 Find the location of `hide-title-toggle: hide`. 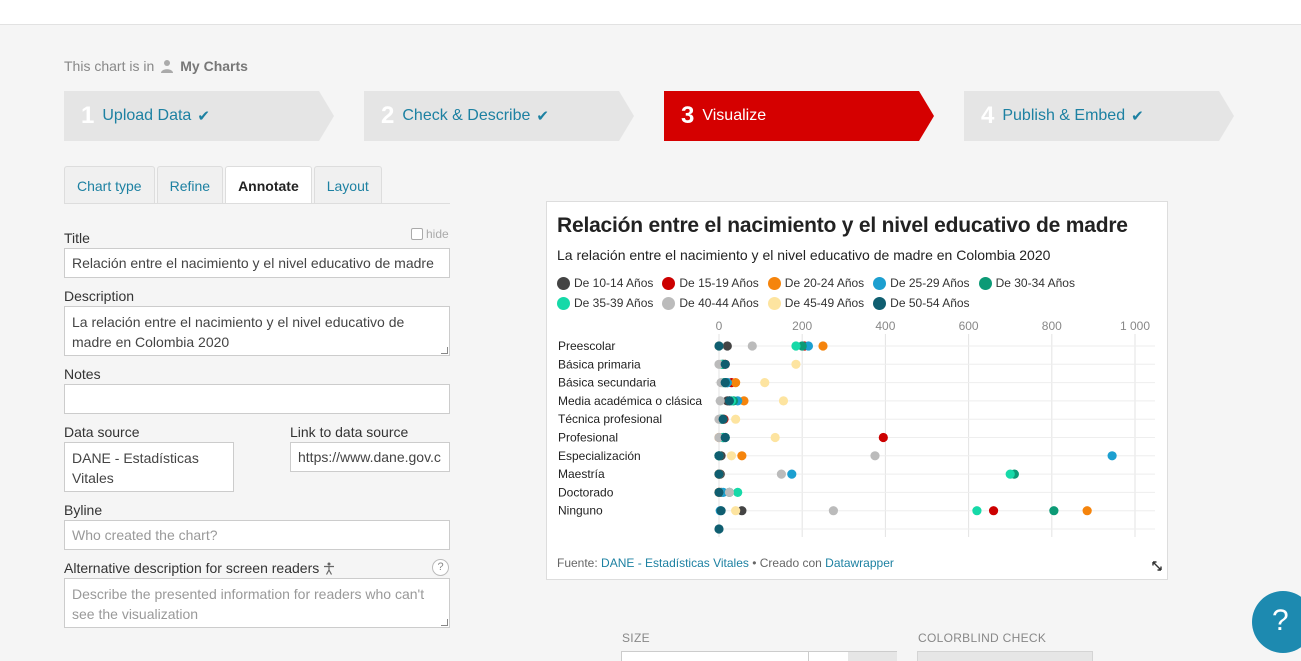

hide-title-toggle: hide is located at coordinates (430, 234).